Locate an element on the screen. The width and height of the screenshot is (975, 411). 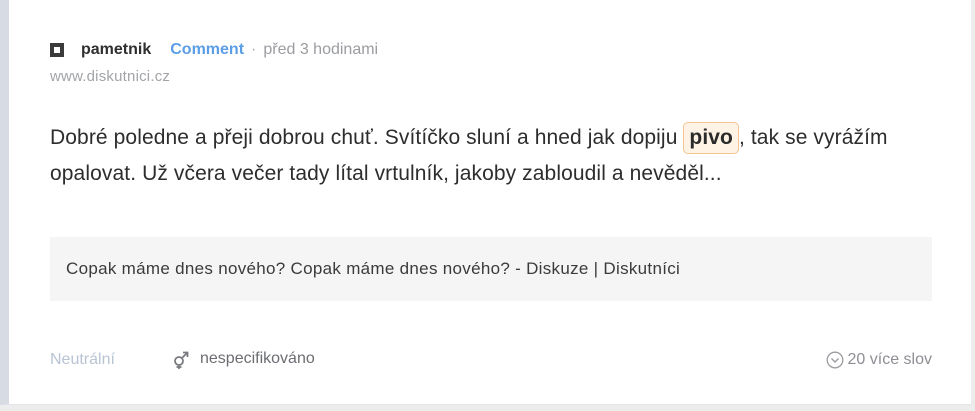
author-name: pametnik is located at coordinates (116, 50).